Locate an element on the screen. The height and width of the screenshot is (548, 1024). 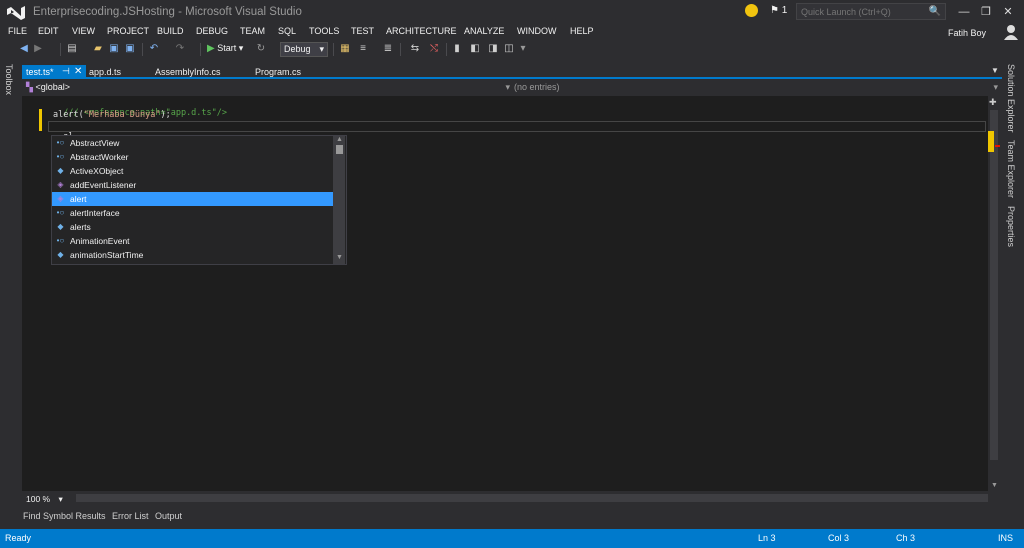
menu-test: TEST is located at coordinates (362, 31).